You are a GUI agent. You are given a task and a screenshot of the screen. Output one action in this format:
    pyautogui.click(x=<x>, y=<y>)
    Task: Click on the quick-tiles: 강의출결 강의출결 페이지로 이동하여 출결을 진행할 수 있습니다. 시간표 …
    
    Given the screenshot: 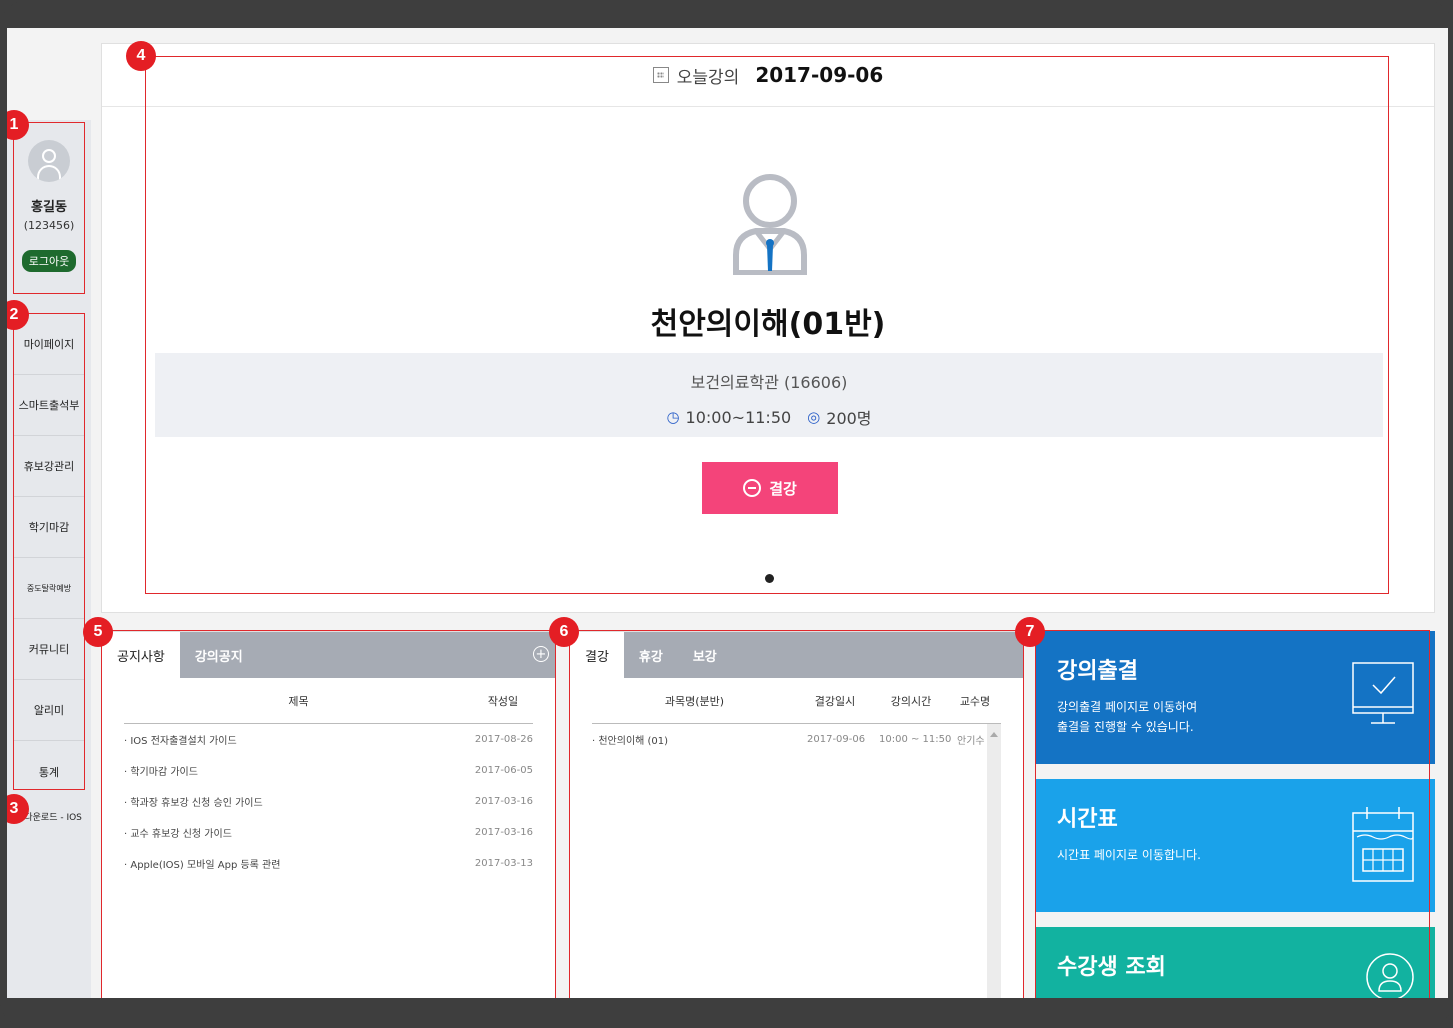 What is the action you would take?
    pyautogui.click(x=1235, y=814)
    